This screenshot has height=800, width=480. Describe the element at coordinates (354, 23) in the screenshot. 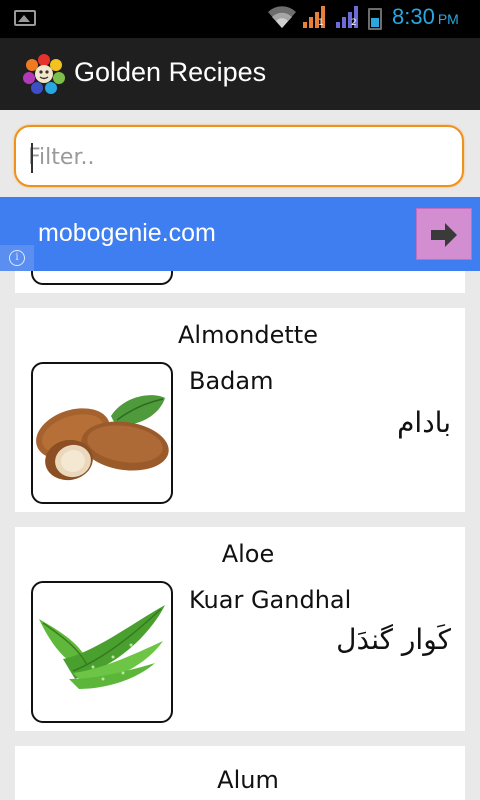

I see `sim2-label: 2` at that location.